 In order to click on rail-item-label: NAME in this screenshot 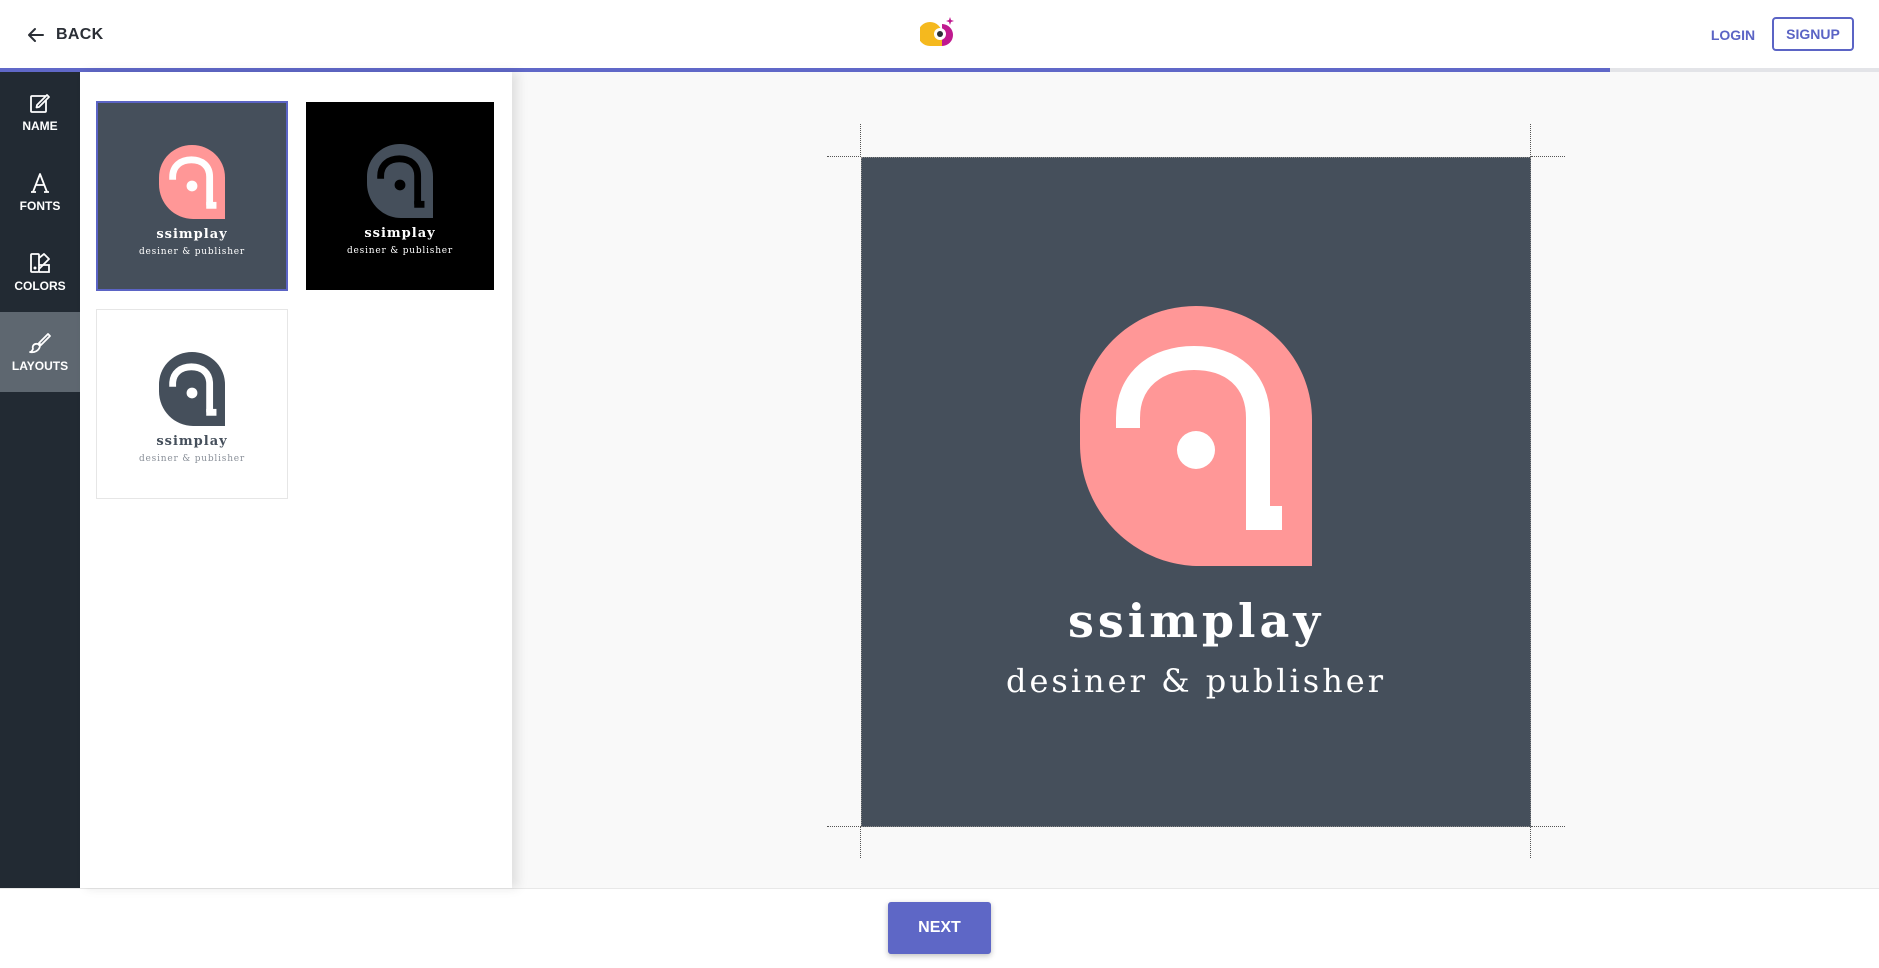, I will do `click(40, 126)`.